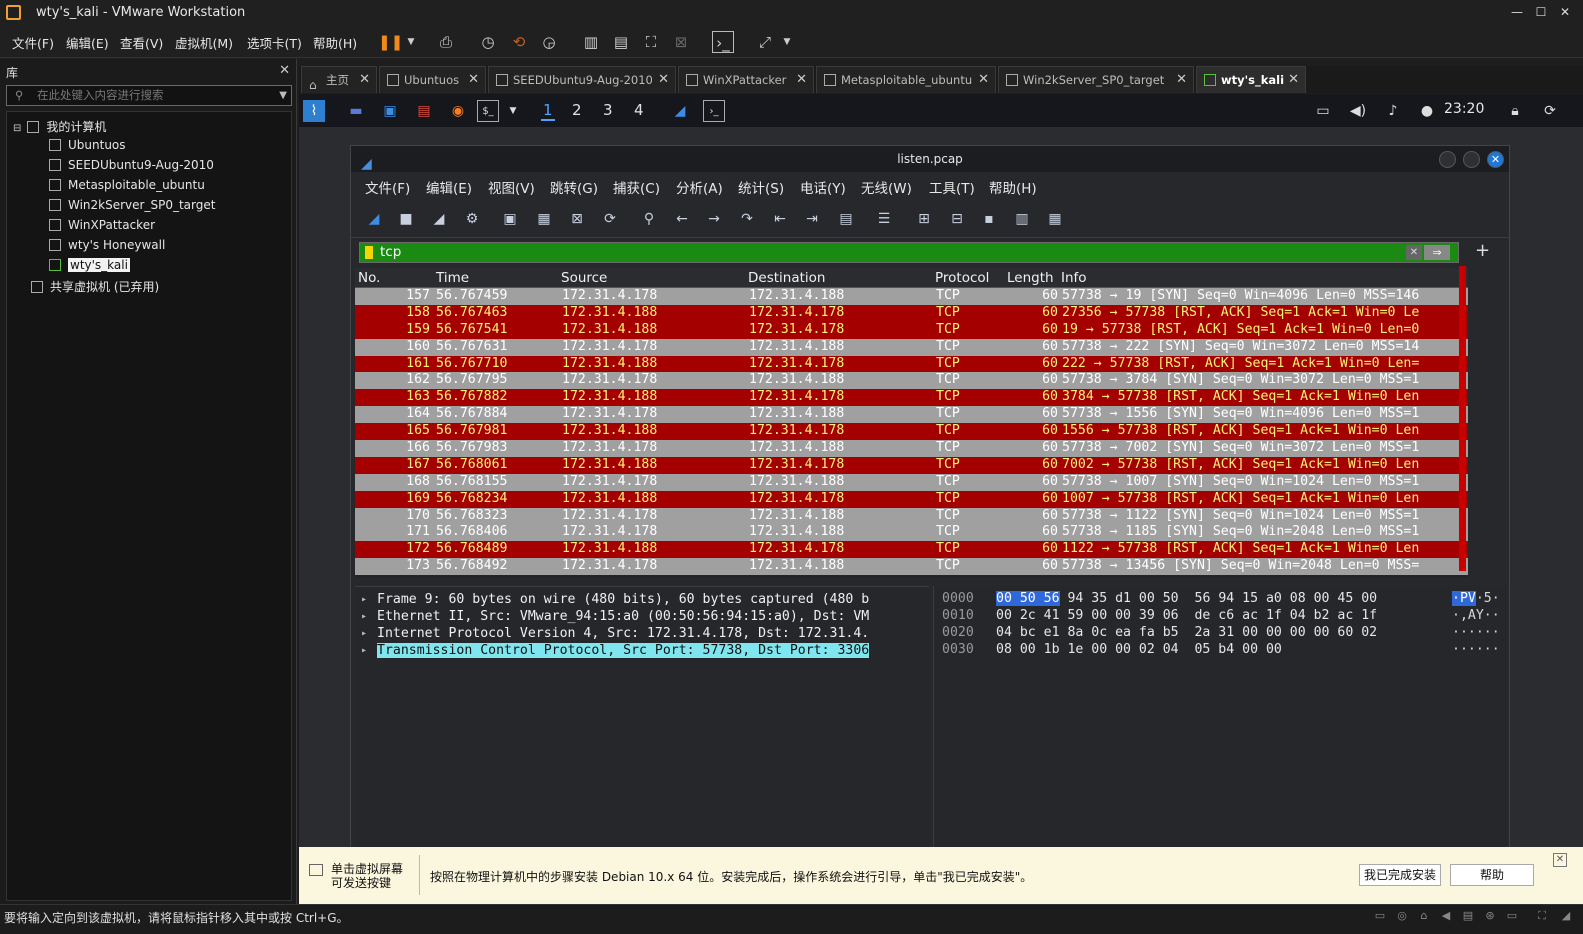 Image resolution: width=1583 pixels, height=934 pixels. Describe the element at coordinates (359, 876) in the screenshot. I see `send-keys-hint: 单击虚拟屏幕 可发送按键` at that location.